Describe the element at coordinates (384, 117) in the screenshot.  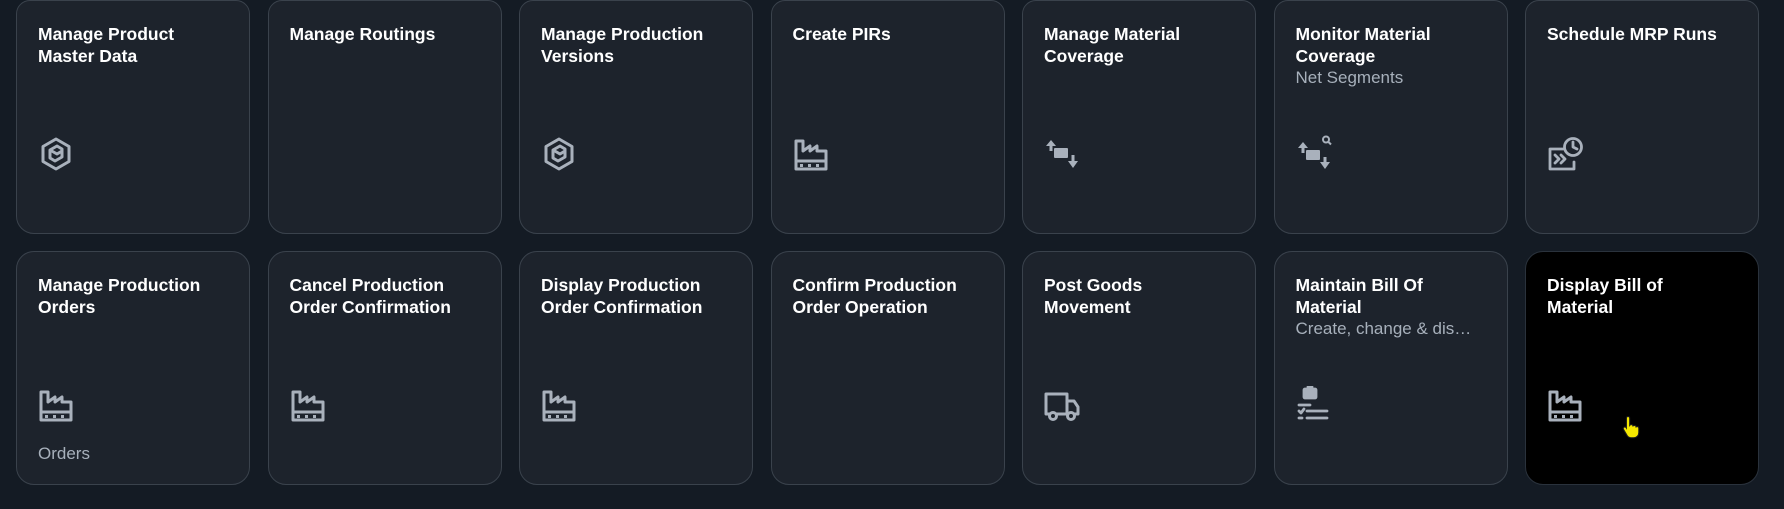
I see `app-tile: Manage Routings` at that location.